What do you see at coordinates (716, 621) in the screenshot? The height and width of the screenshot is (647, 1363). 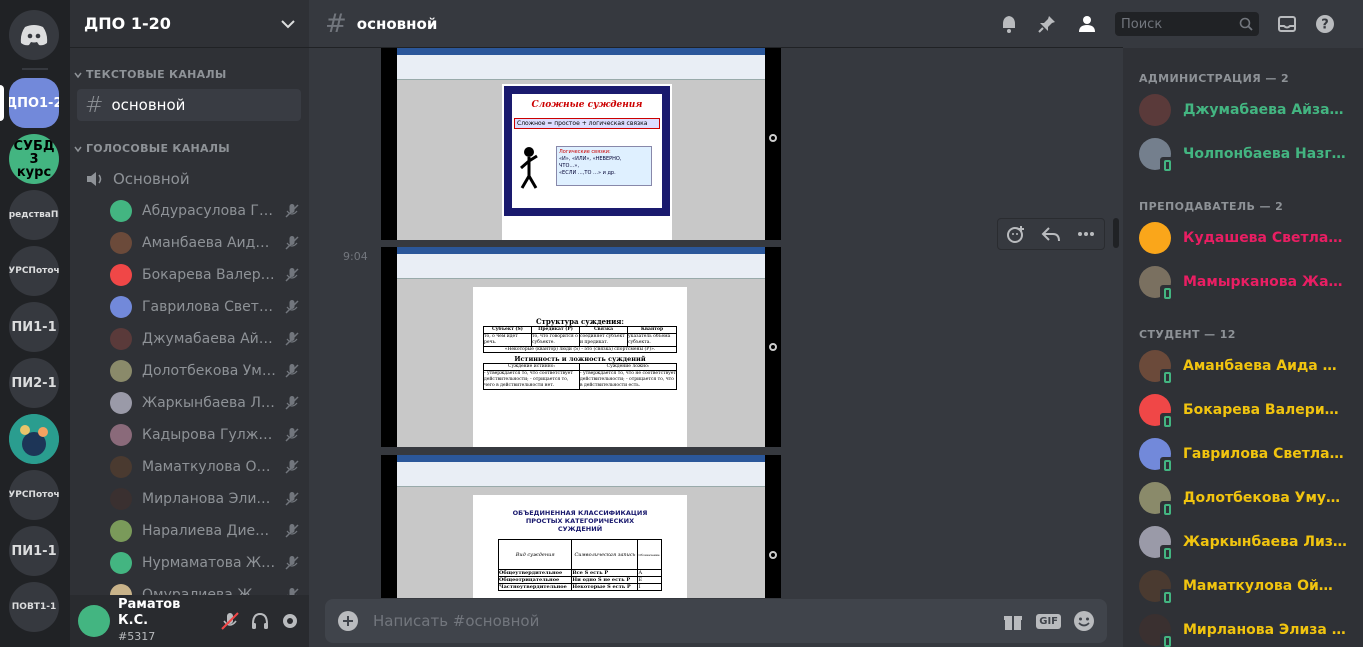 I see `message-composer: Написать #основной GIF` at bounding box center [716, 621].